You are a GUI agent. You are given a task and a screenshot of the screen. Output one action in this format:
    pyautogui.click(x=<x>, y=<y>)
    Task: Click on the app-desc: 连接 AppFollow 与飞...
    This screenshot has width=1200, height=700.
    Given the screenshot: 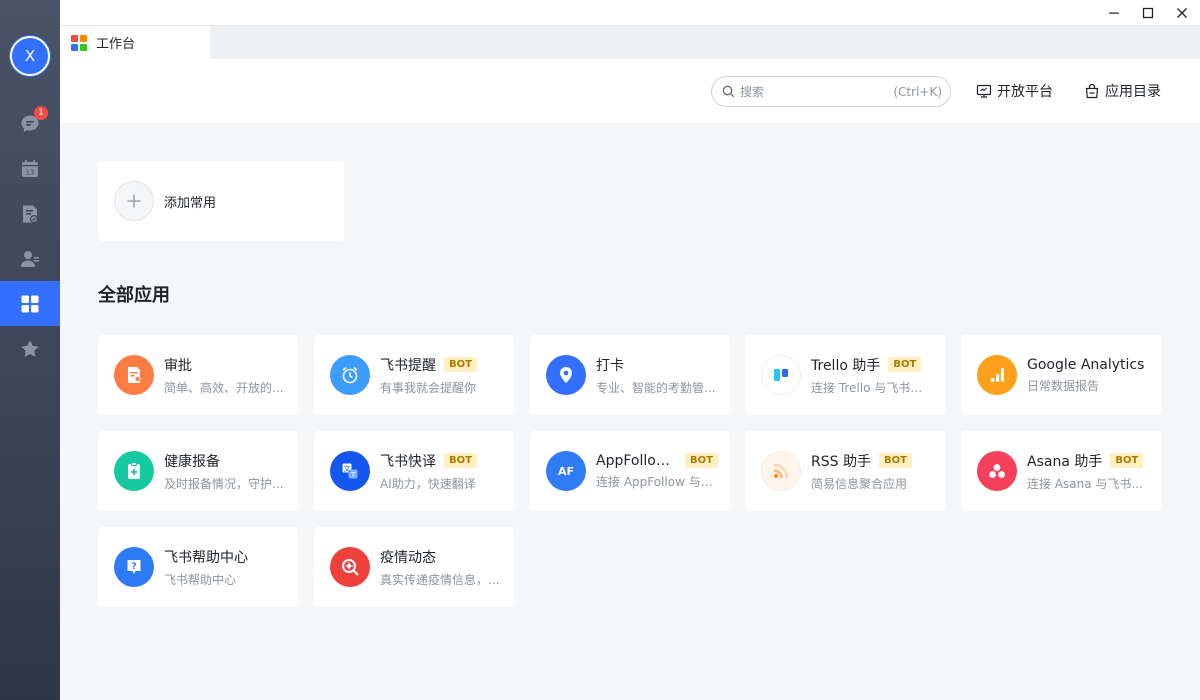 What is the action you would take?
    pyautogui.click(x=657, y=481)
    